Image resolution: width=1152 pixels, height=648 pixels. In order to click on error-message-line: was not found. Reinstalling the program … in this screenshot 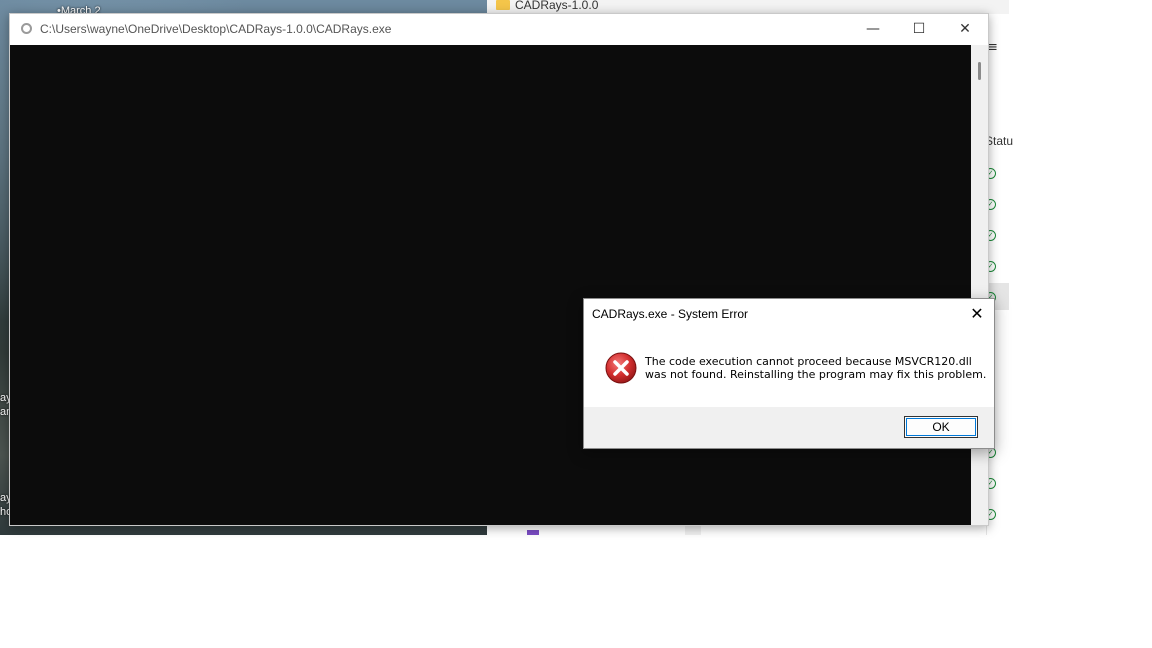, I will do `click(816, 374)`.